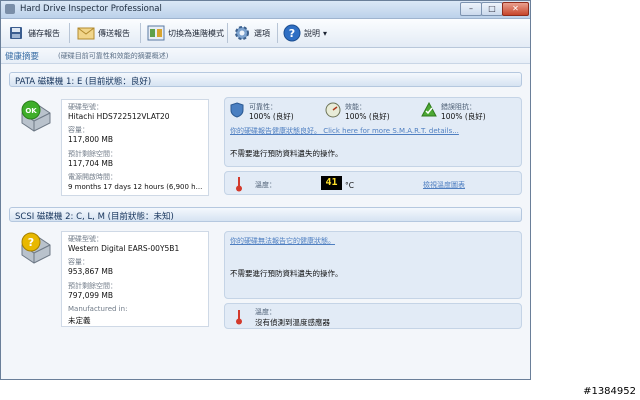 This screenshot has width=640, height=400. I want to click on drive-1-temperature-panel: 溫度： 41 °C 檢視溫度圖表, so click(373, 183).